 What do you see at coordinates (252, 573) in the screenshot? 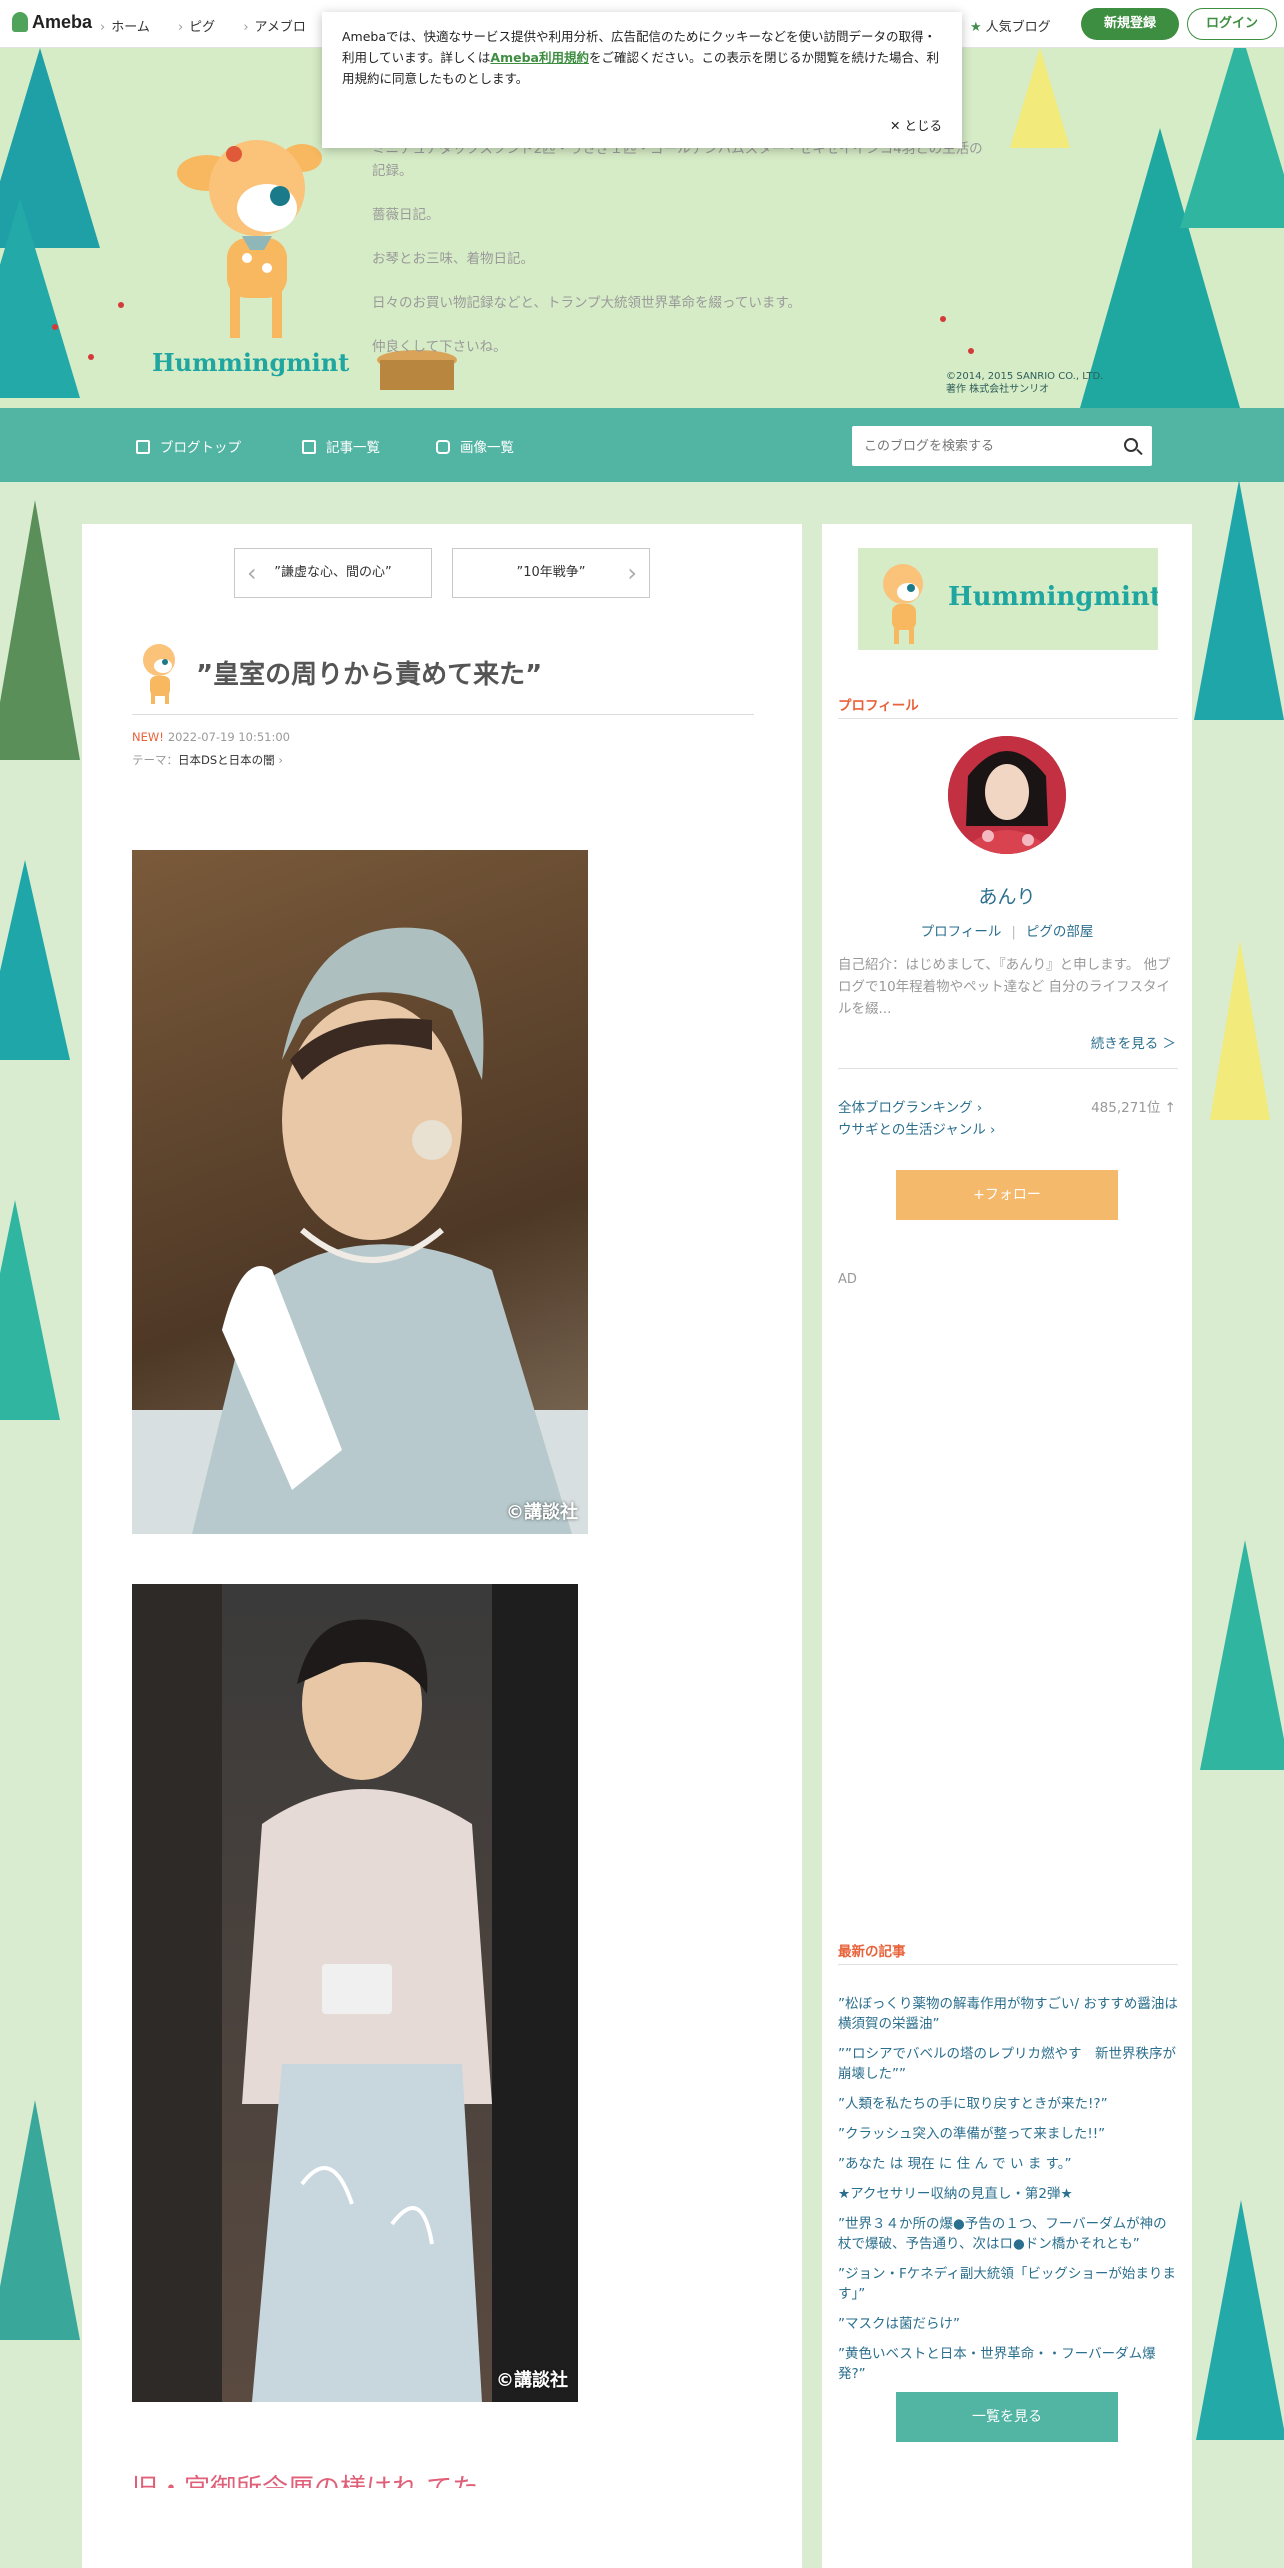
I see `chevron-left-icon: ‹` at bounding box center [252, 573].